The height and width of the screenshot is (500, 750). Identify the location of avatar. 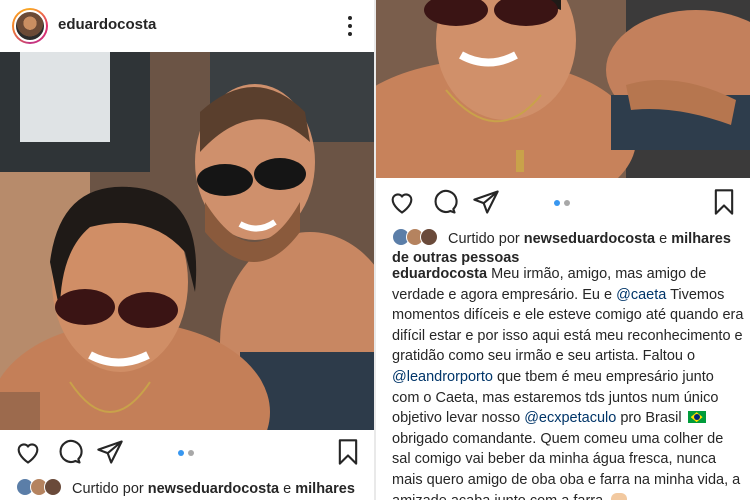
(30, 26).